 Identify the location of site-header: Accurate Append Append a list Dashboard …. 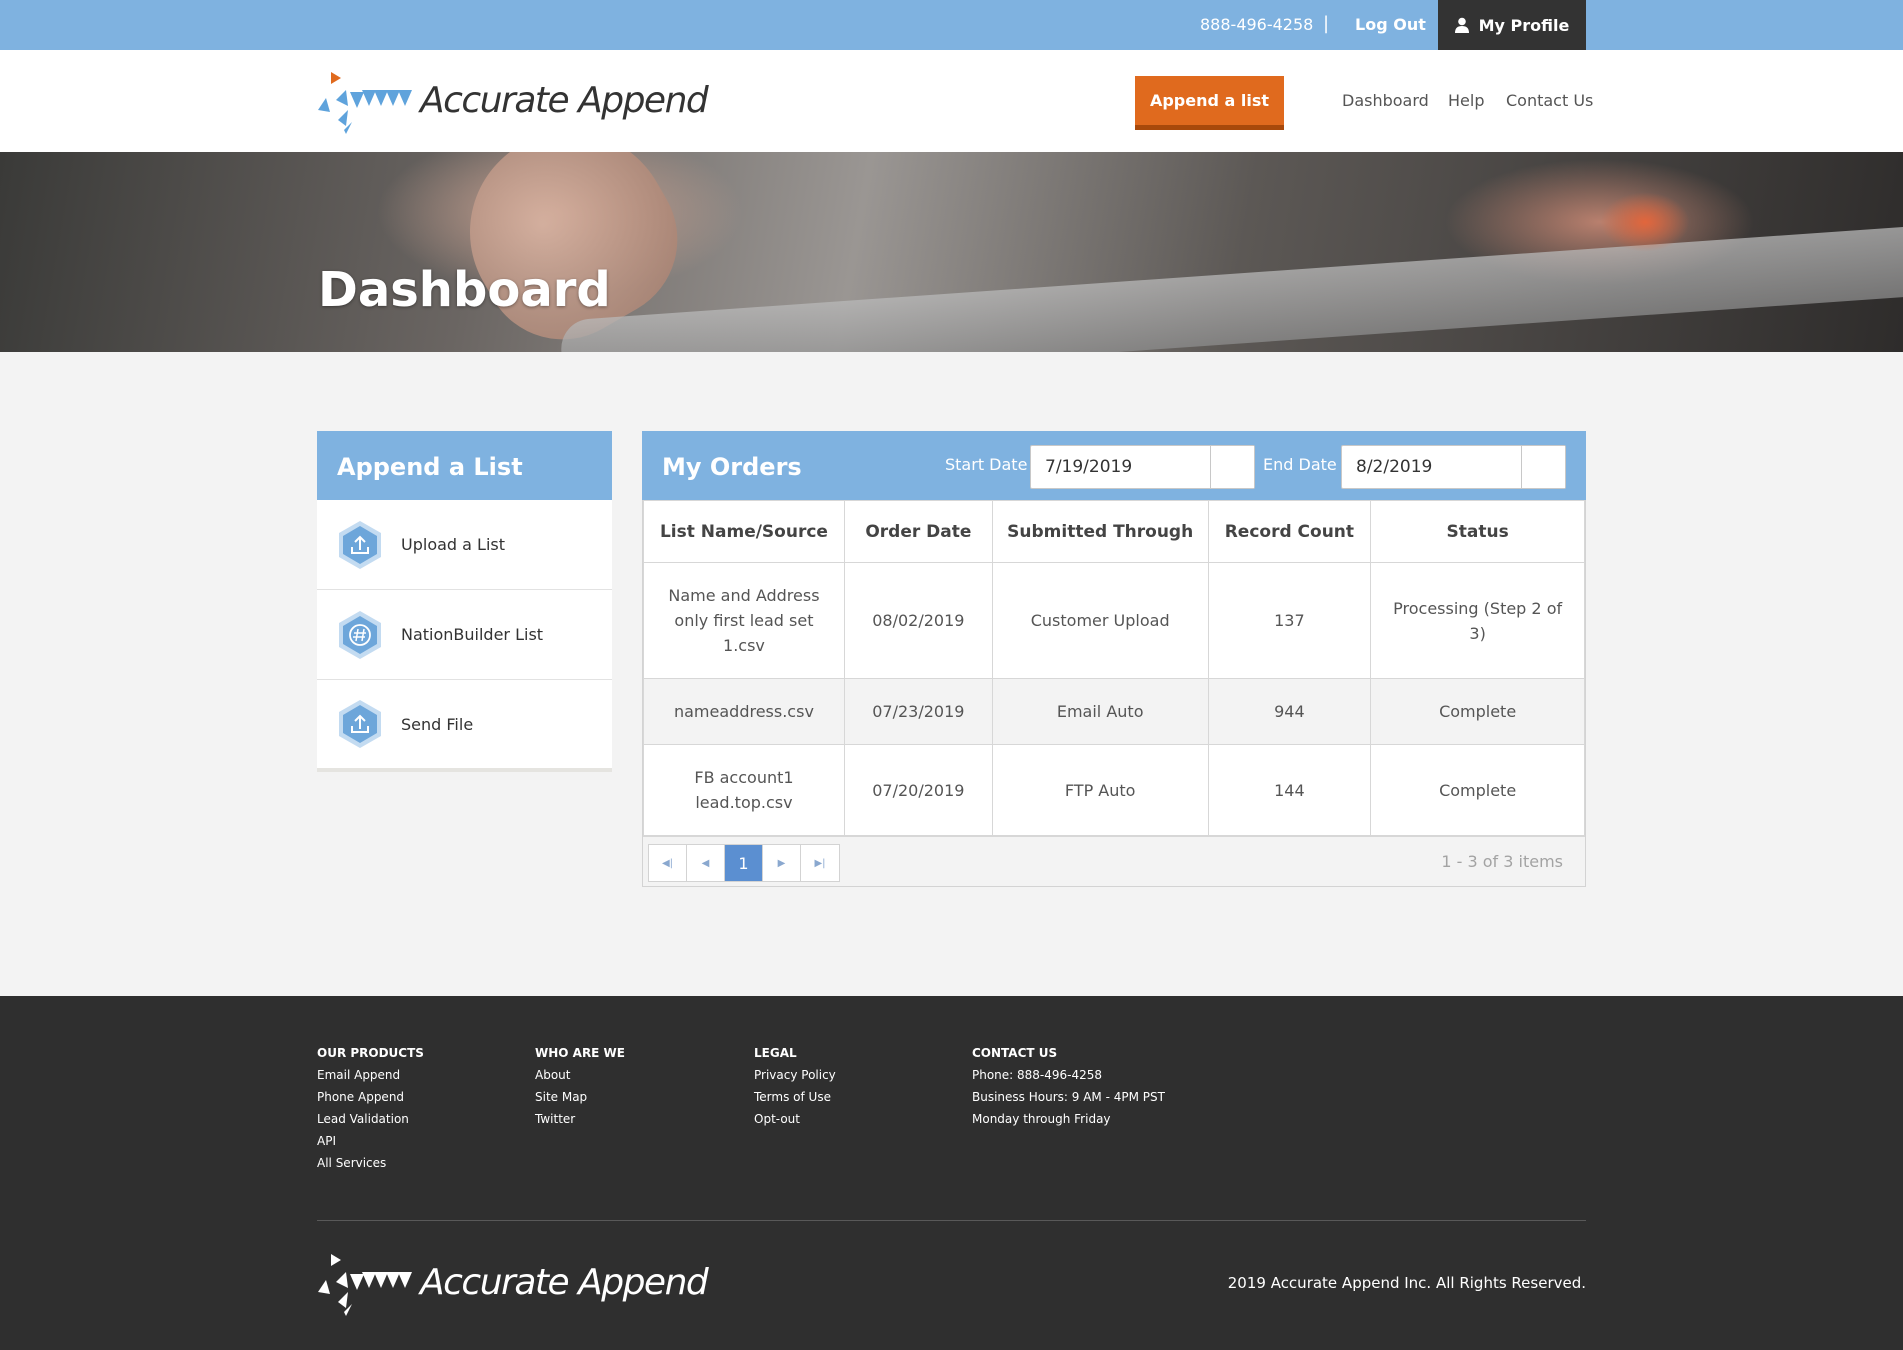
(951, 101).